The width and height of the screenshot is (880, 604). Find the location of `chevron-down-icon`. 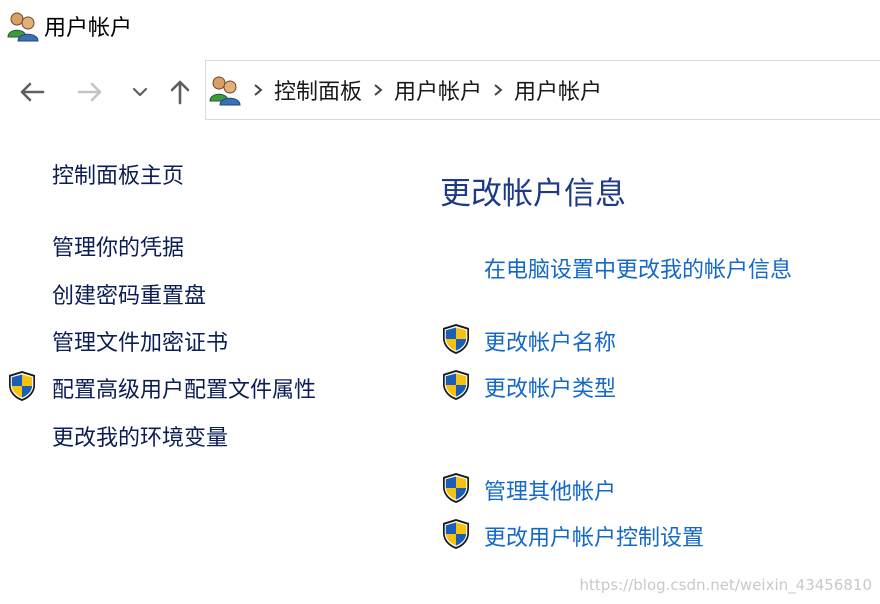

chevron-down-icon is located at coordinates (140, 92).